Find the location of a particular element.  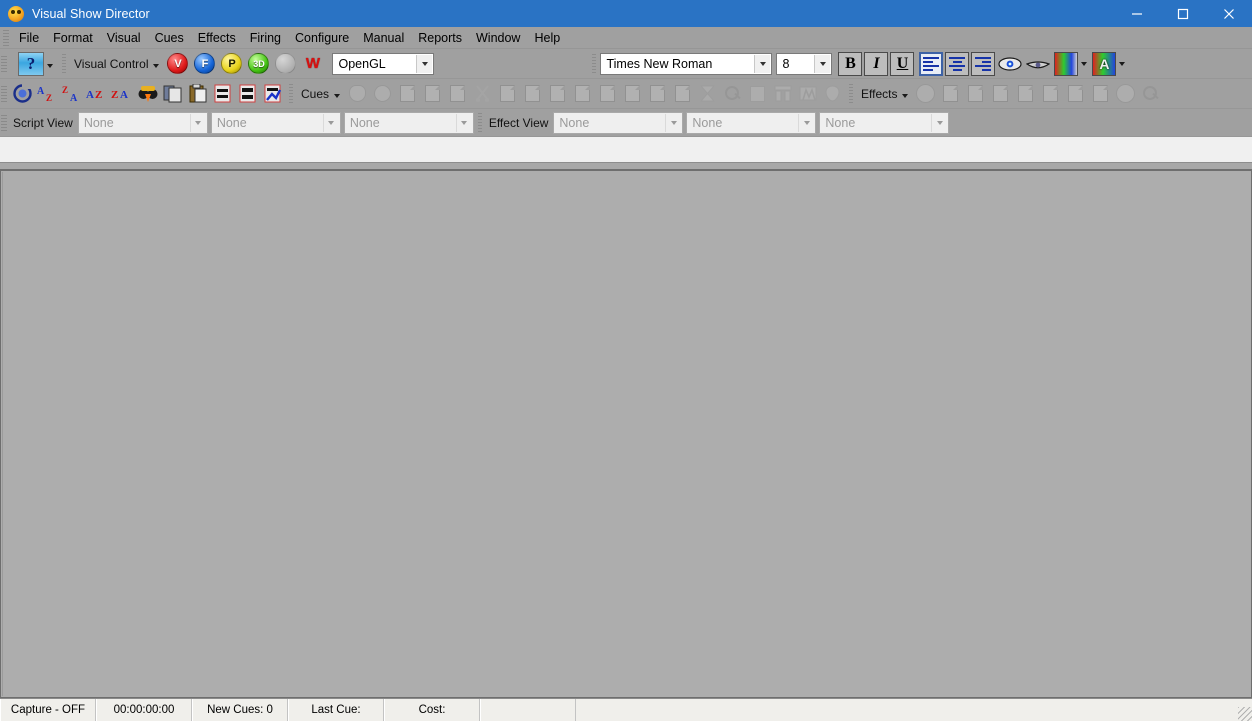

toolbar-gap-band is located at coordinates (626, 150).